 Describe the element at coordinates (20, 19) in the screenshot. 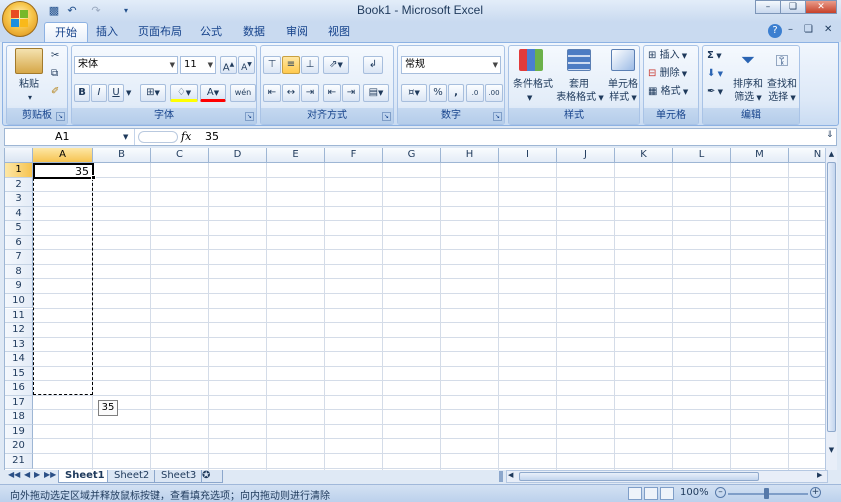

I see `office-button` at that location.